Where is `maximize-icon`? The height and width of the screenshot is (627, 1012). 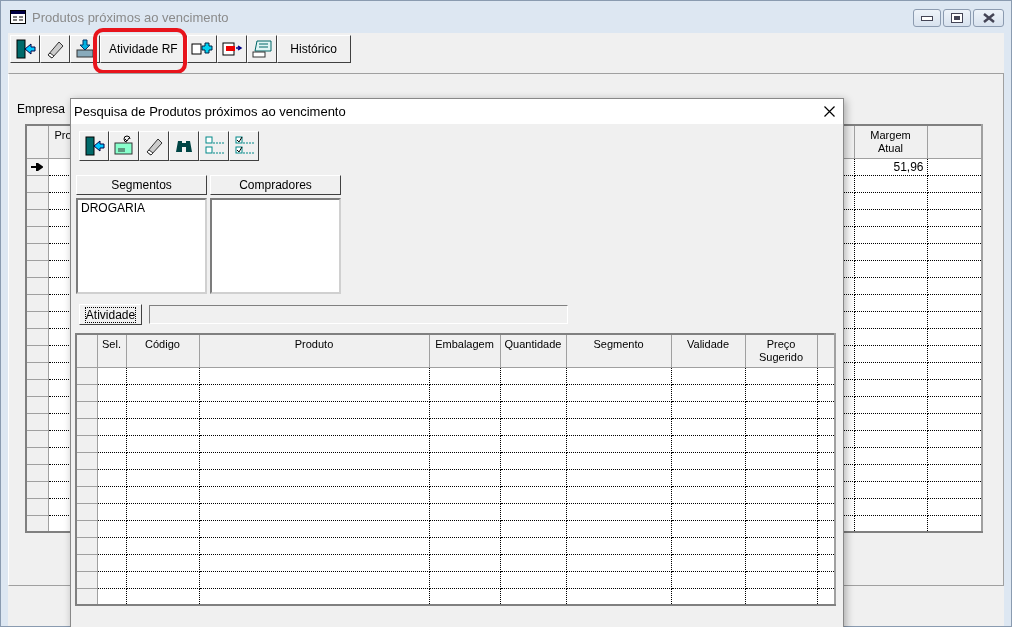
maximize-icon is located at coordinates (957, 18).